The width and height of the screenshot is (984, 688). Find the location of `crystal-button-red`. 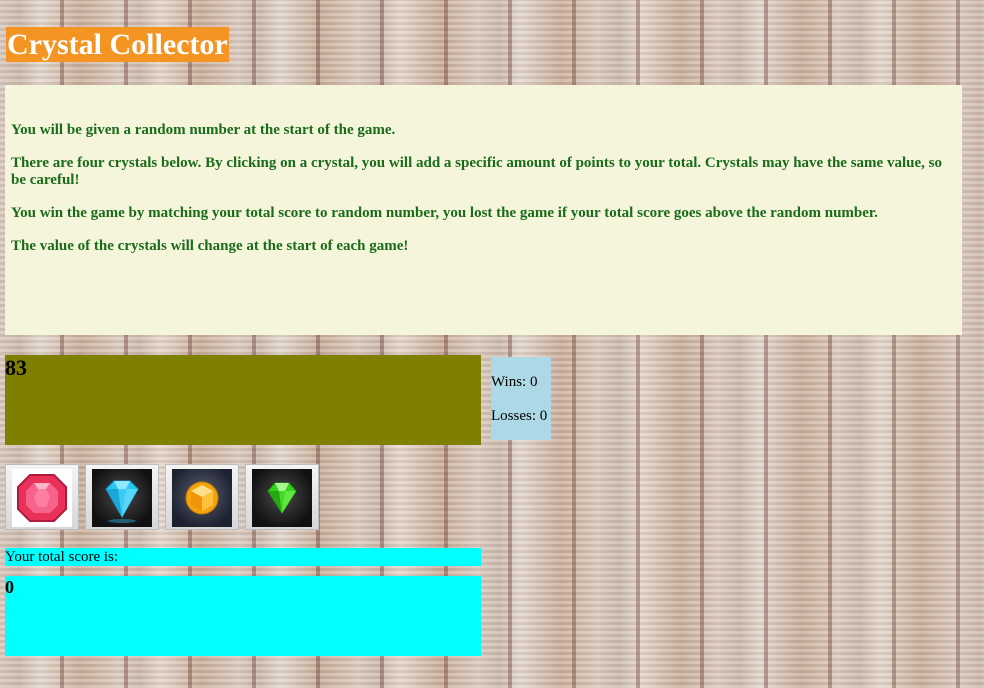

crystal-button-red is located at coordinates (42, 497).